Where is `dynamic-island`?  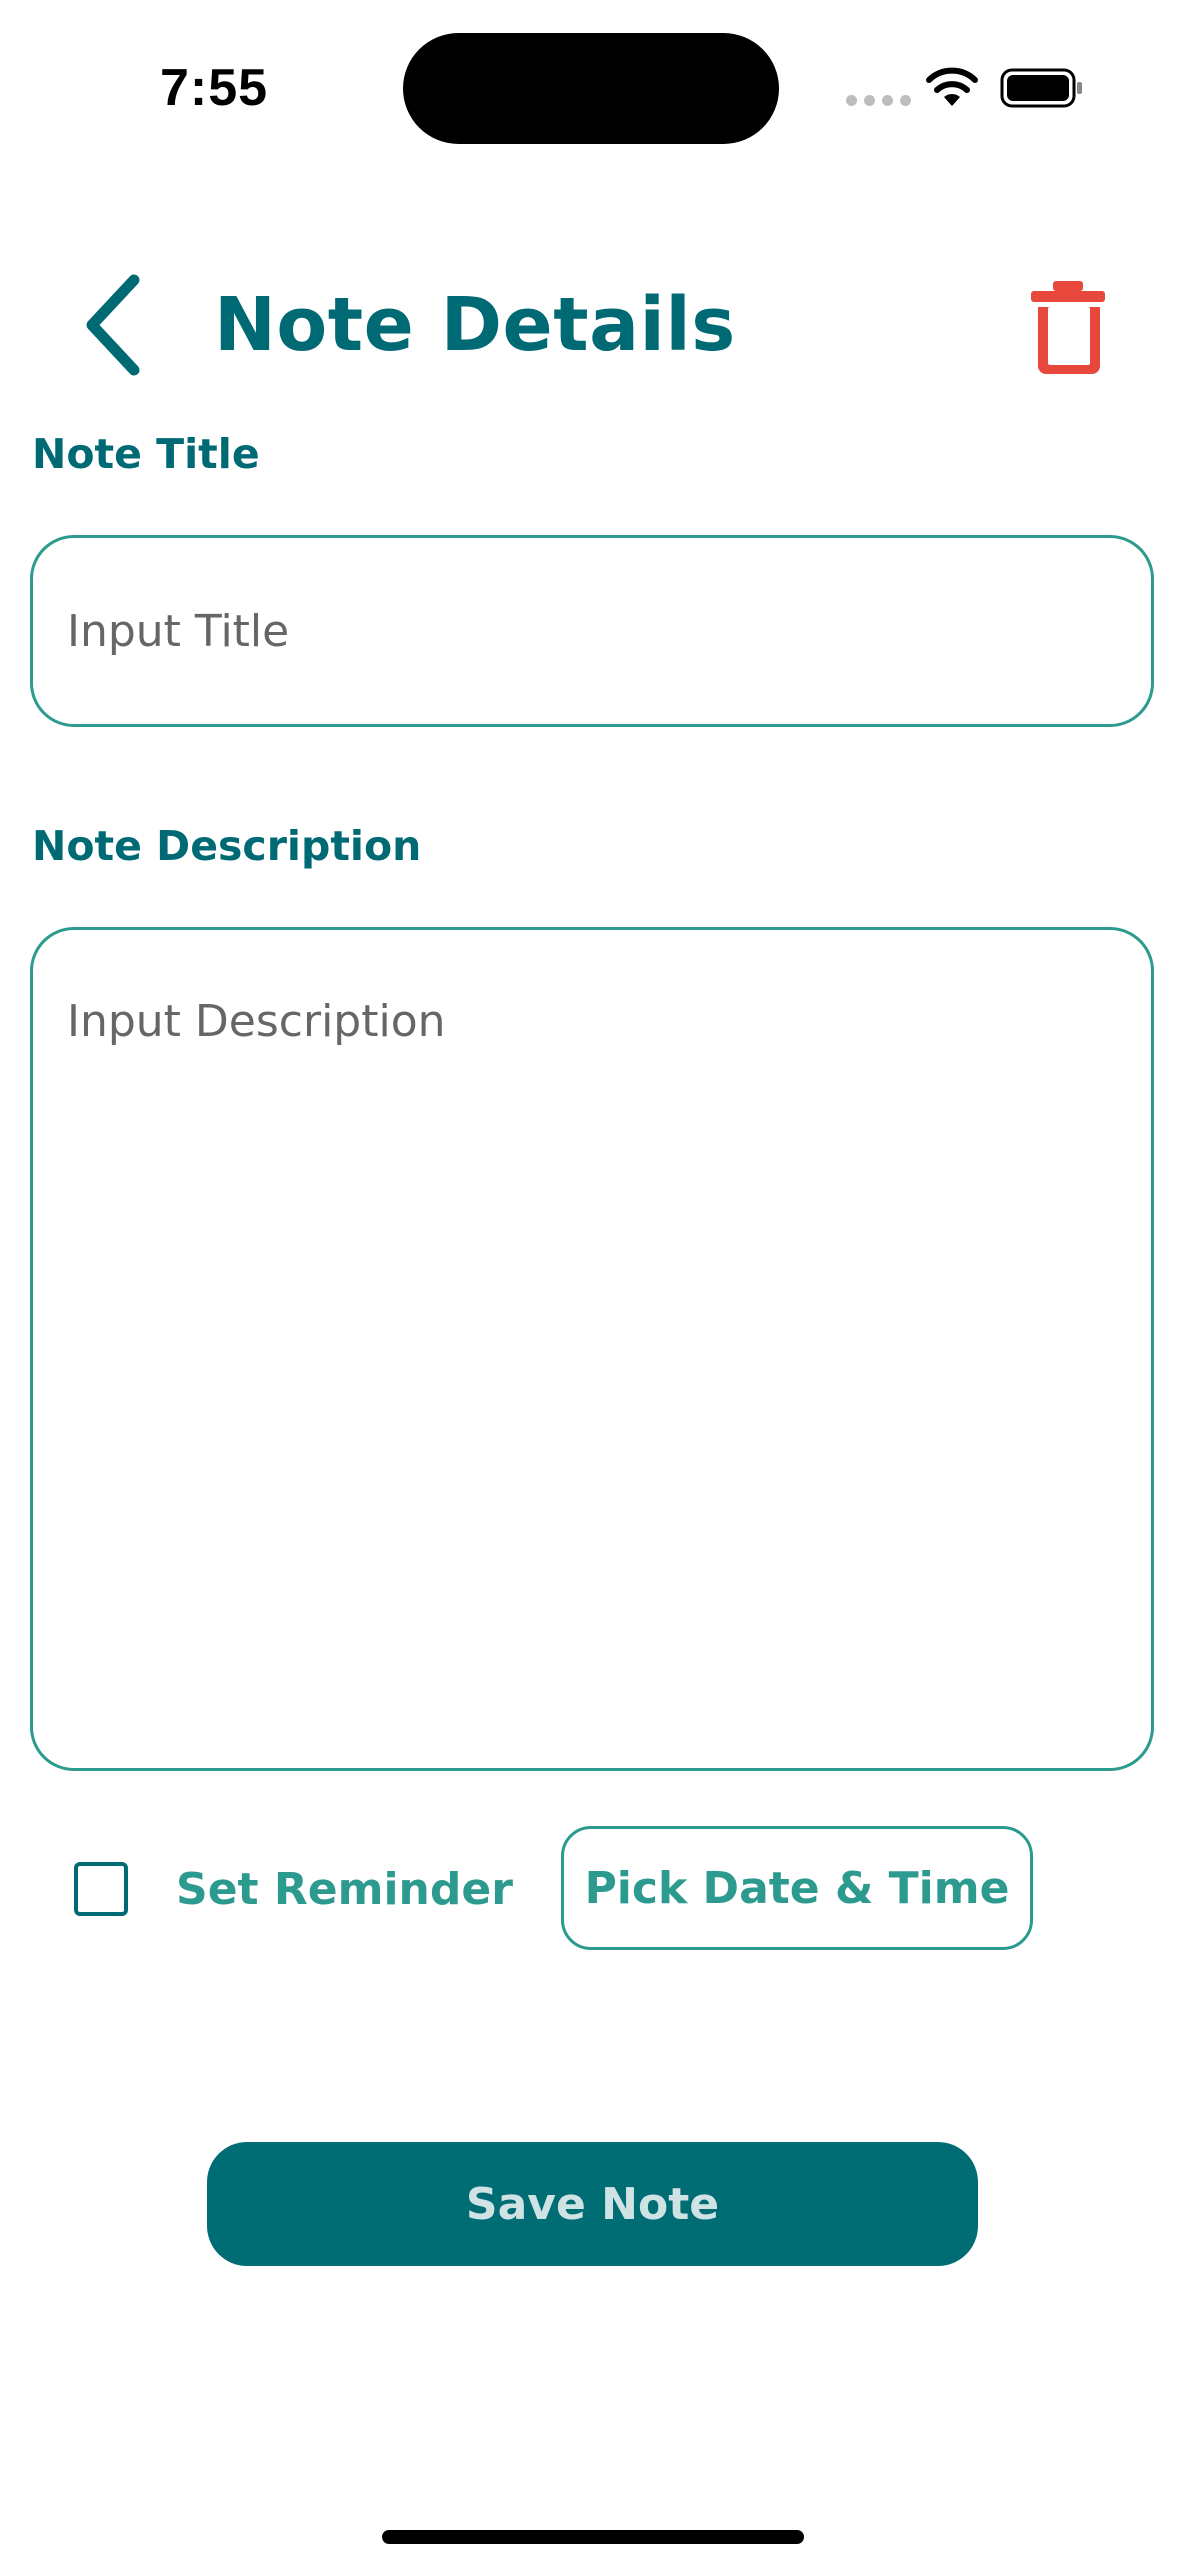 dynamic-island is located at coordinates (591, 88).